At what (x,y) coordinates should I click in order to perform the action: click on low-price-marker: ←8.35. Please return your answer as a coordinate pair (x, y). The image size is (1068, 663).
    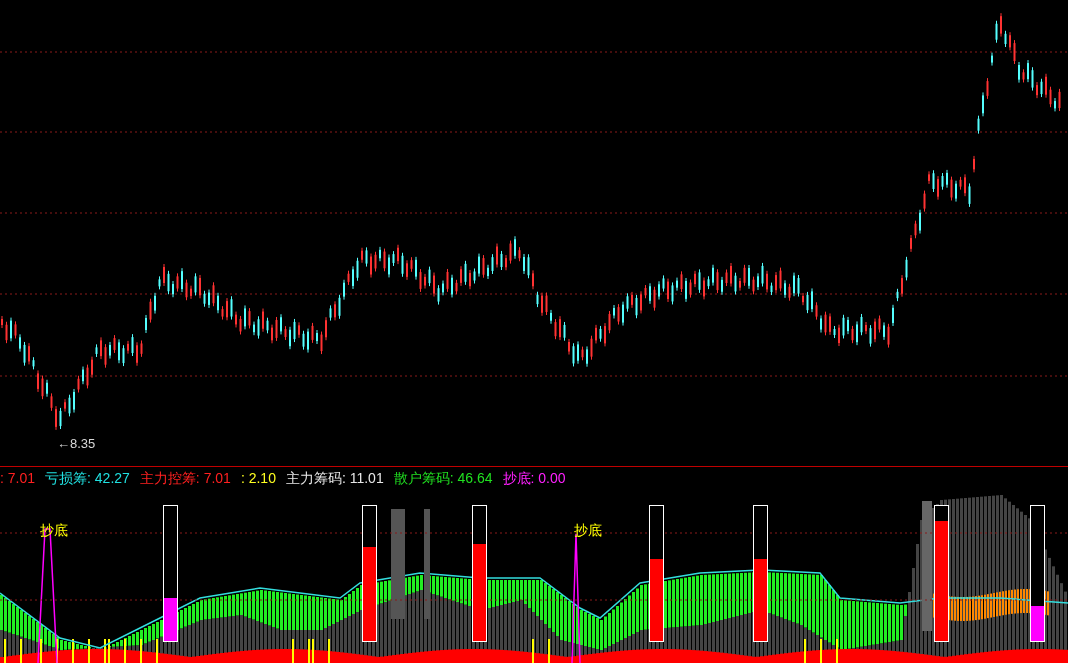
    Looking at the image, I should click on (76, 443).